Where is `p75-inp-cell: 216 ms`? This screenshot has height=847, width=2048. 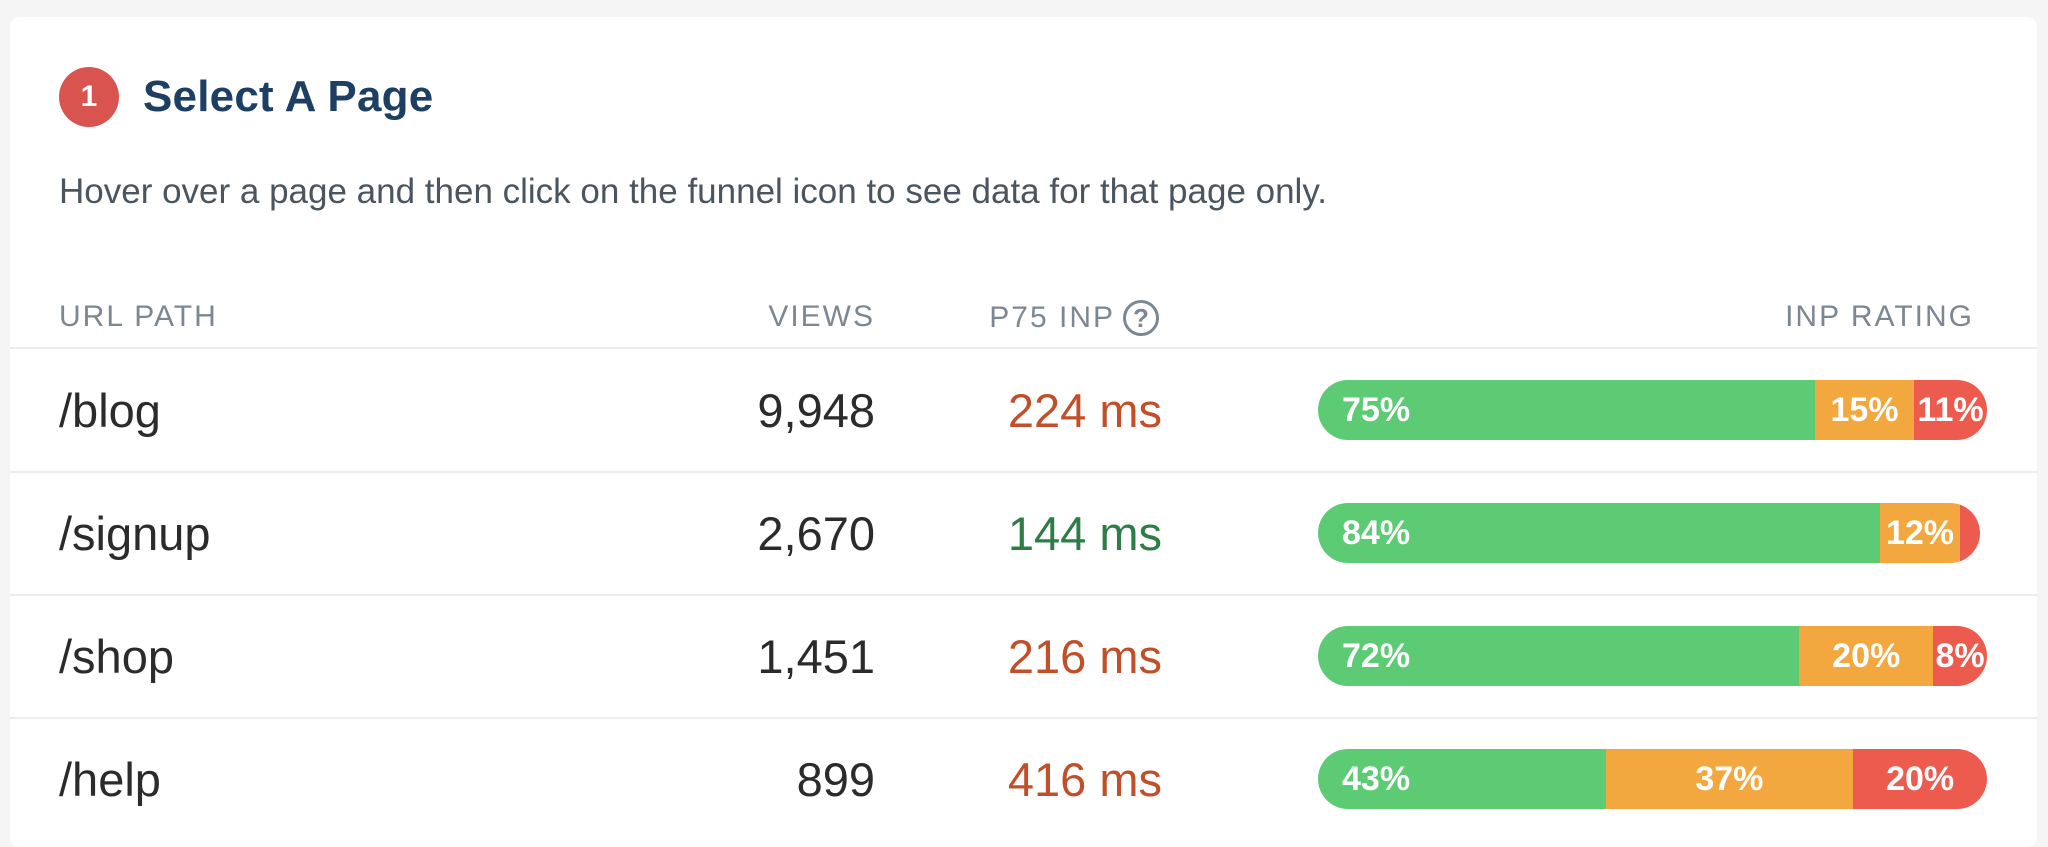 p75-inp-cell: 216 ms is located at coordinates (1084, 656).